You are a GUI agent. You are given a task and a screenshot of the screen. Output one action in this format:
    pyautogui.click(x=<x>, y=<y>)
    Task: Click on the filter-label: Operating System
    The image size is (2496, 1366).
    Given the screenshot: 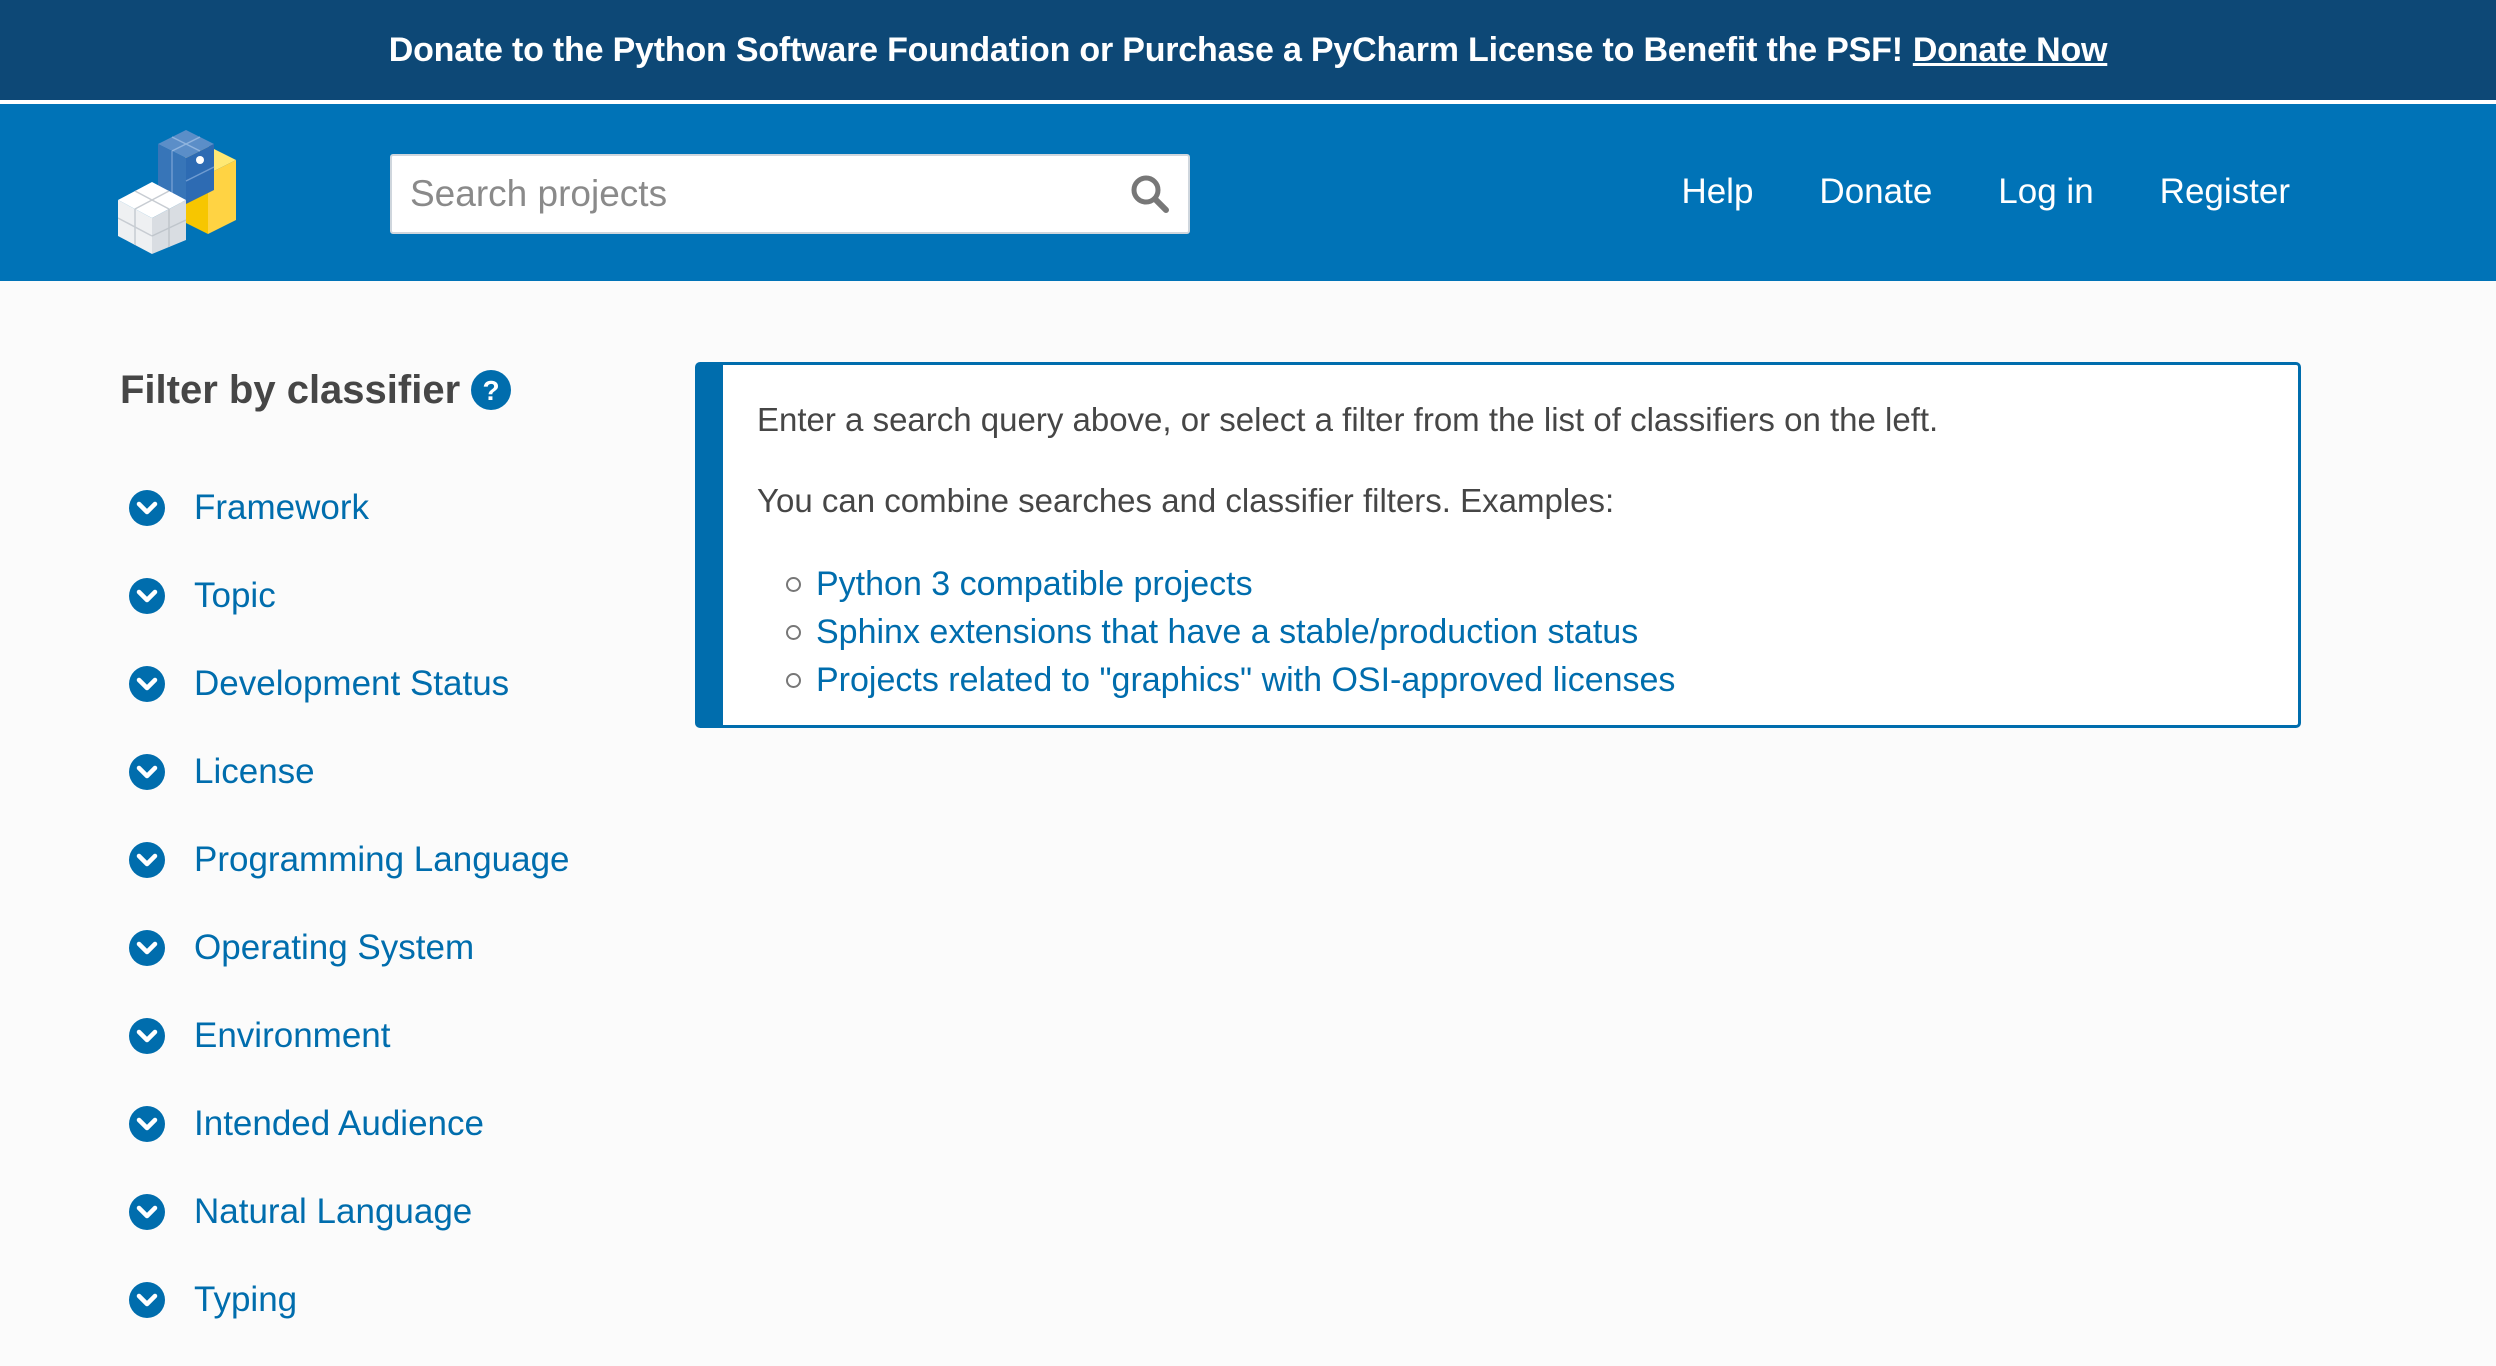 What is the action you would take?
    pyautogui.click(x=334, y=947)
    